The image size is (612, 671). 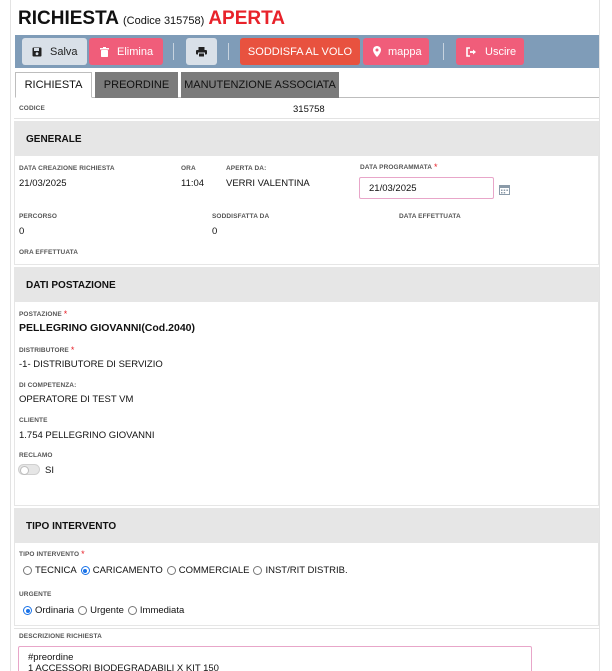 What do you see at coordinates (35, 594) in the screenshot?
I see `urgency-label: URGENTE` at bounding box center [35, 594].